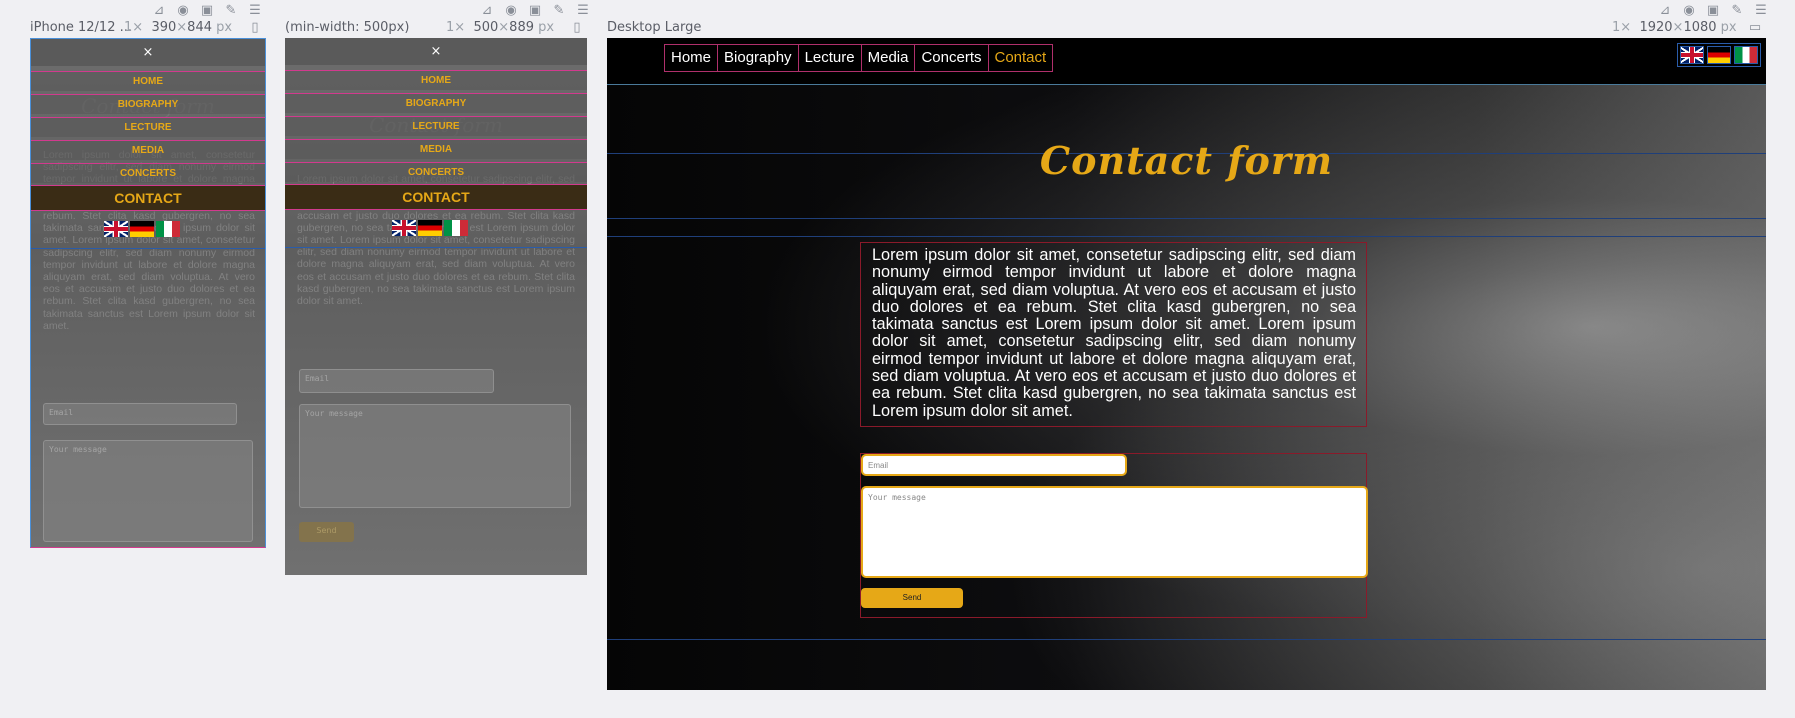 Image resolution: width=1795 pixels, height=718 pixels. What do you see at coordinates (436, 103) in the screenshot?
I see `tablet-menu-item-biography: BIOGRAPHY` at bounding box center [436, 103].